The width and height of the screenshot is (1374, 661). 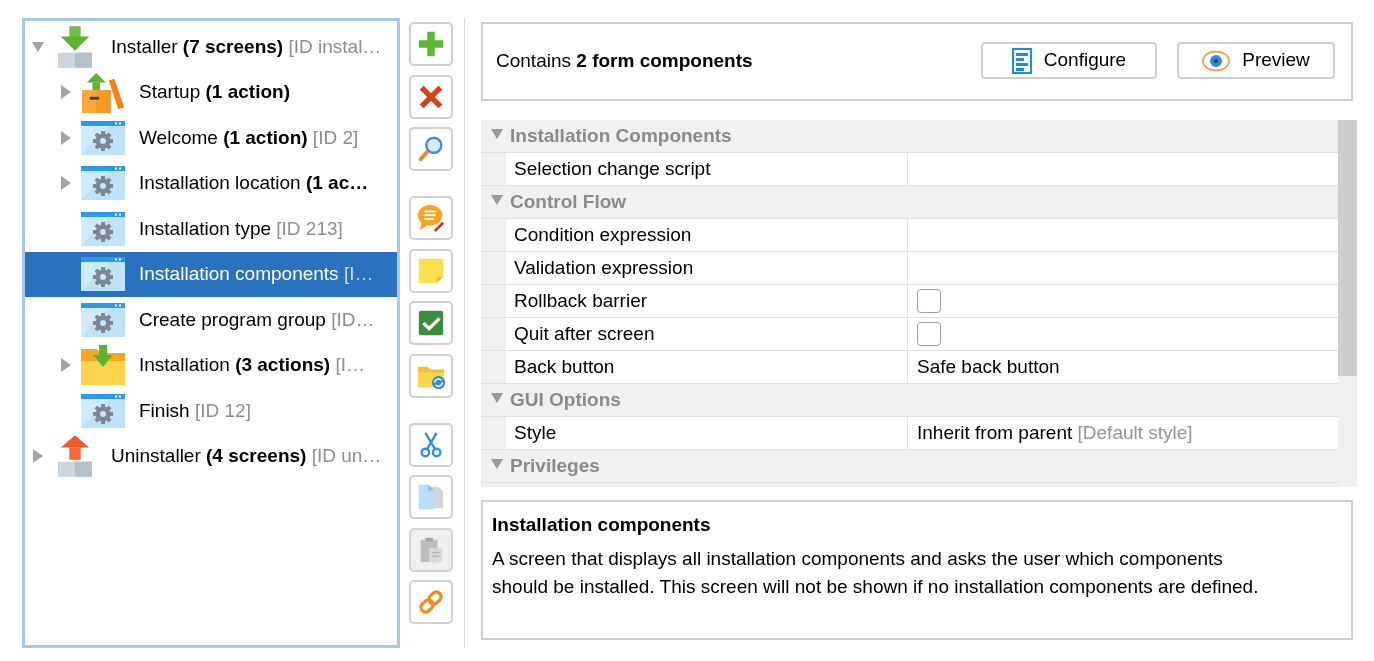 I want to click on summary-text: Contains 2 form components, so click(x=624, y=61).